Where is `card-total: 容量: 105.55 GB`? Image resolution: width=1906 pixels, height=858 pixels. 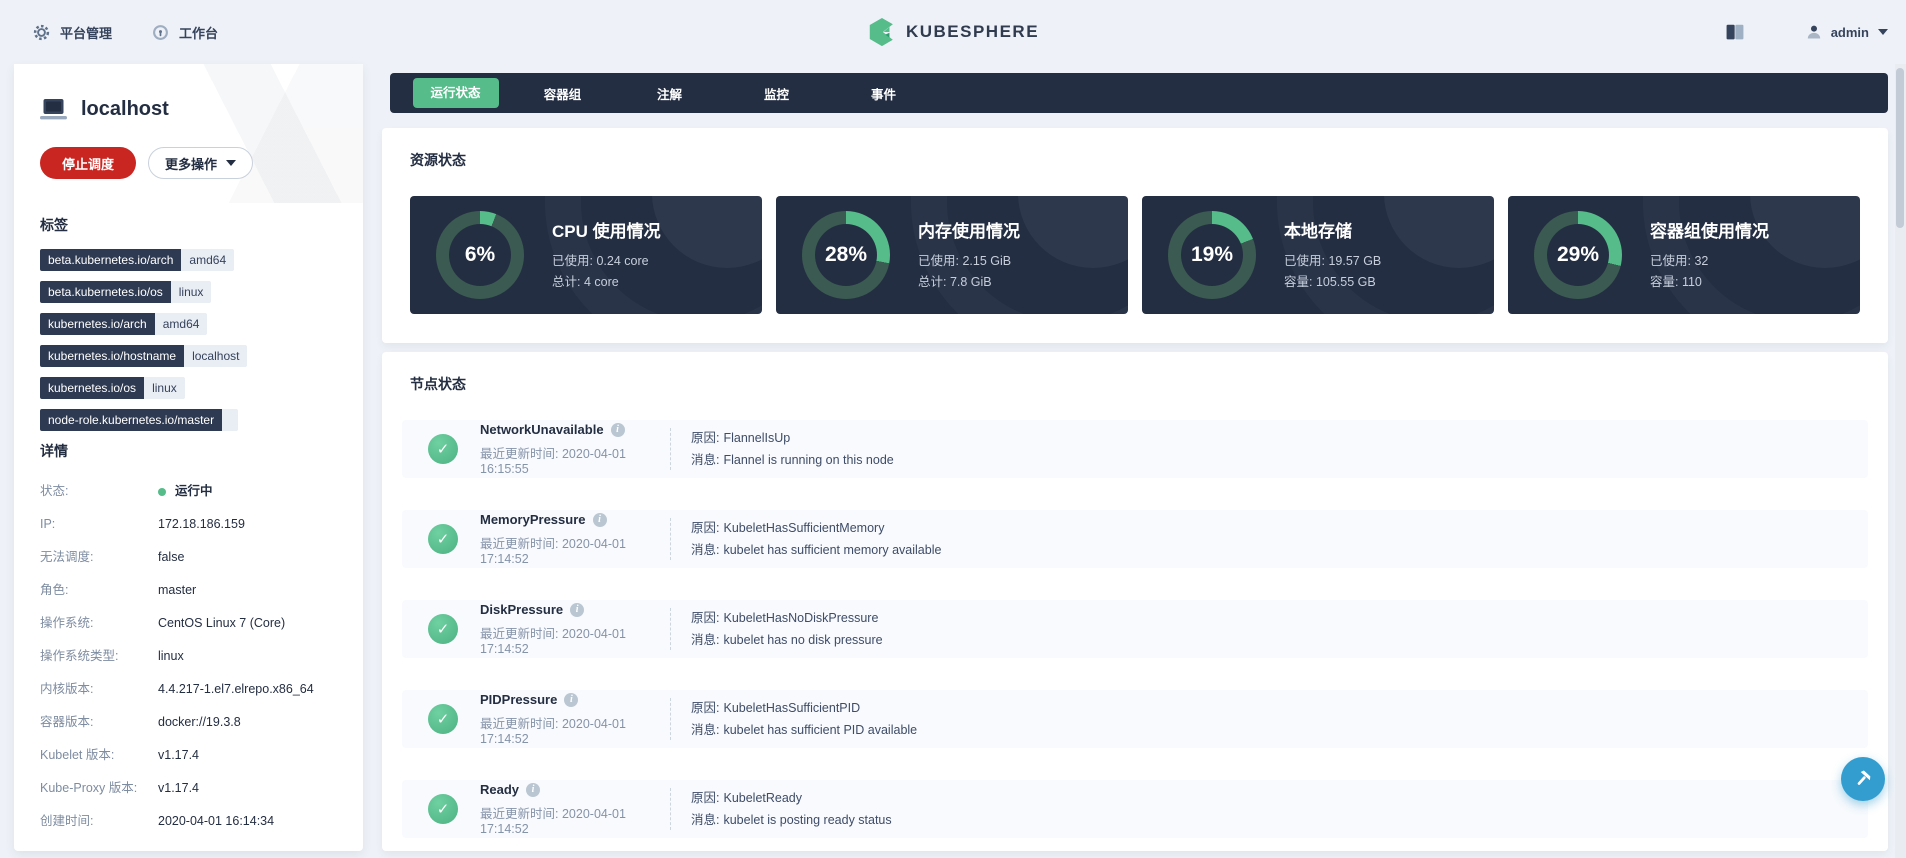 card-total: 容量: 105.55 GB is located at coordinates (1330, 282).